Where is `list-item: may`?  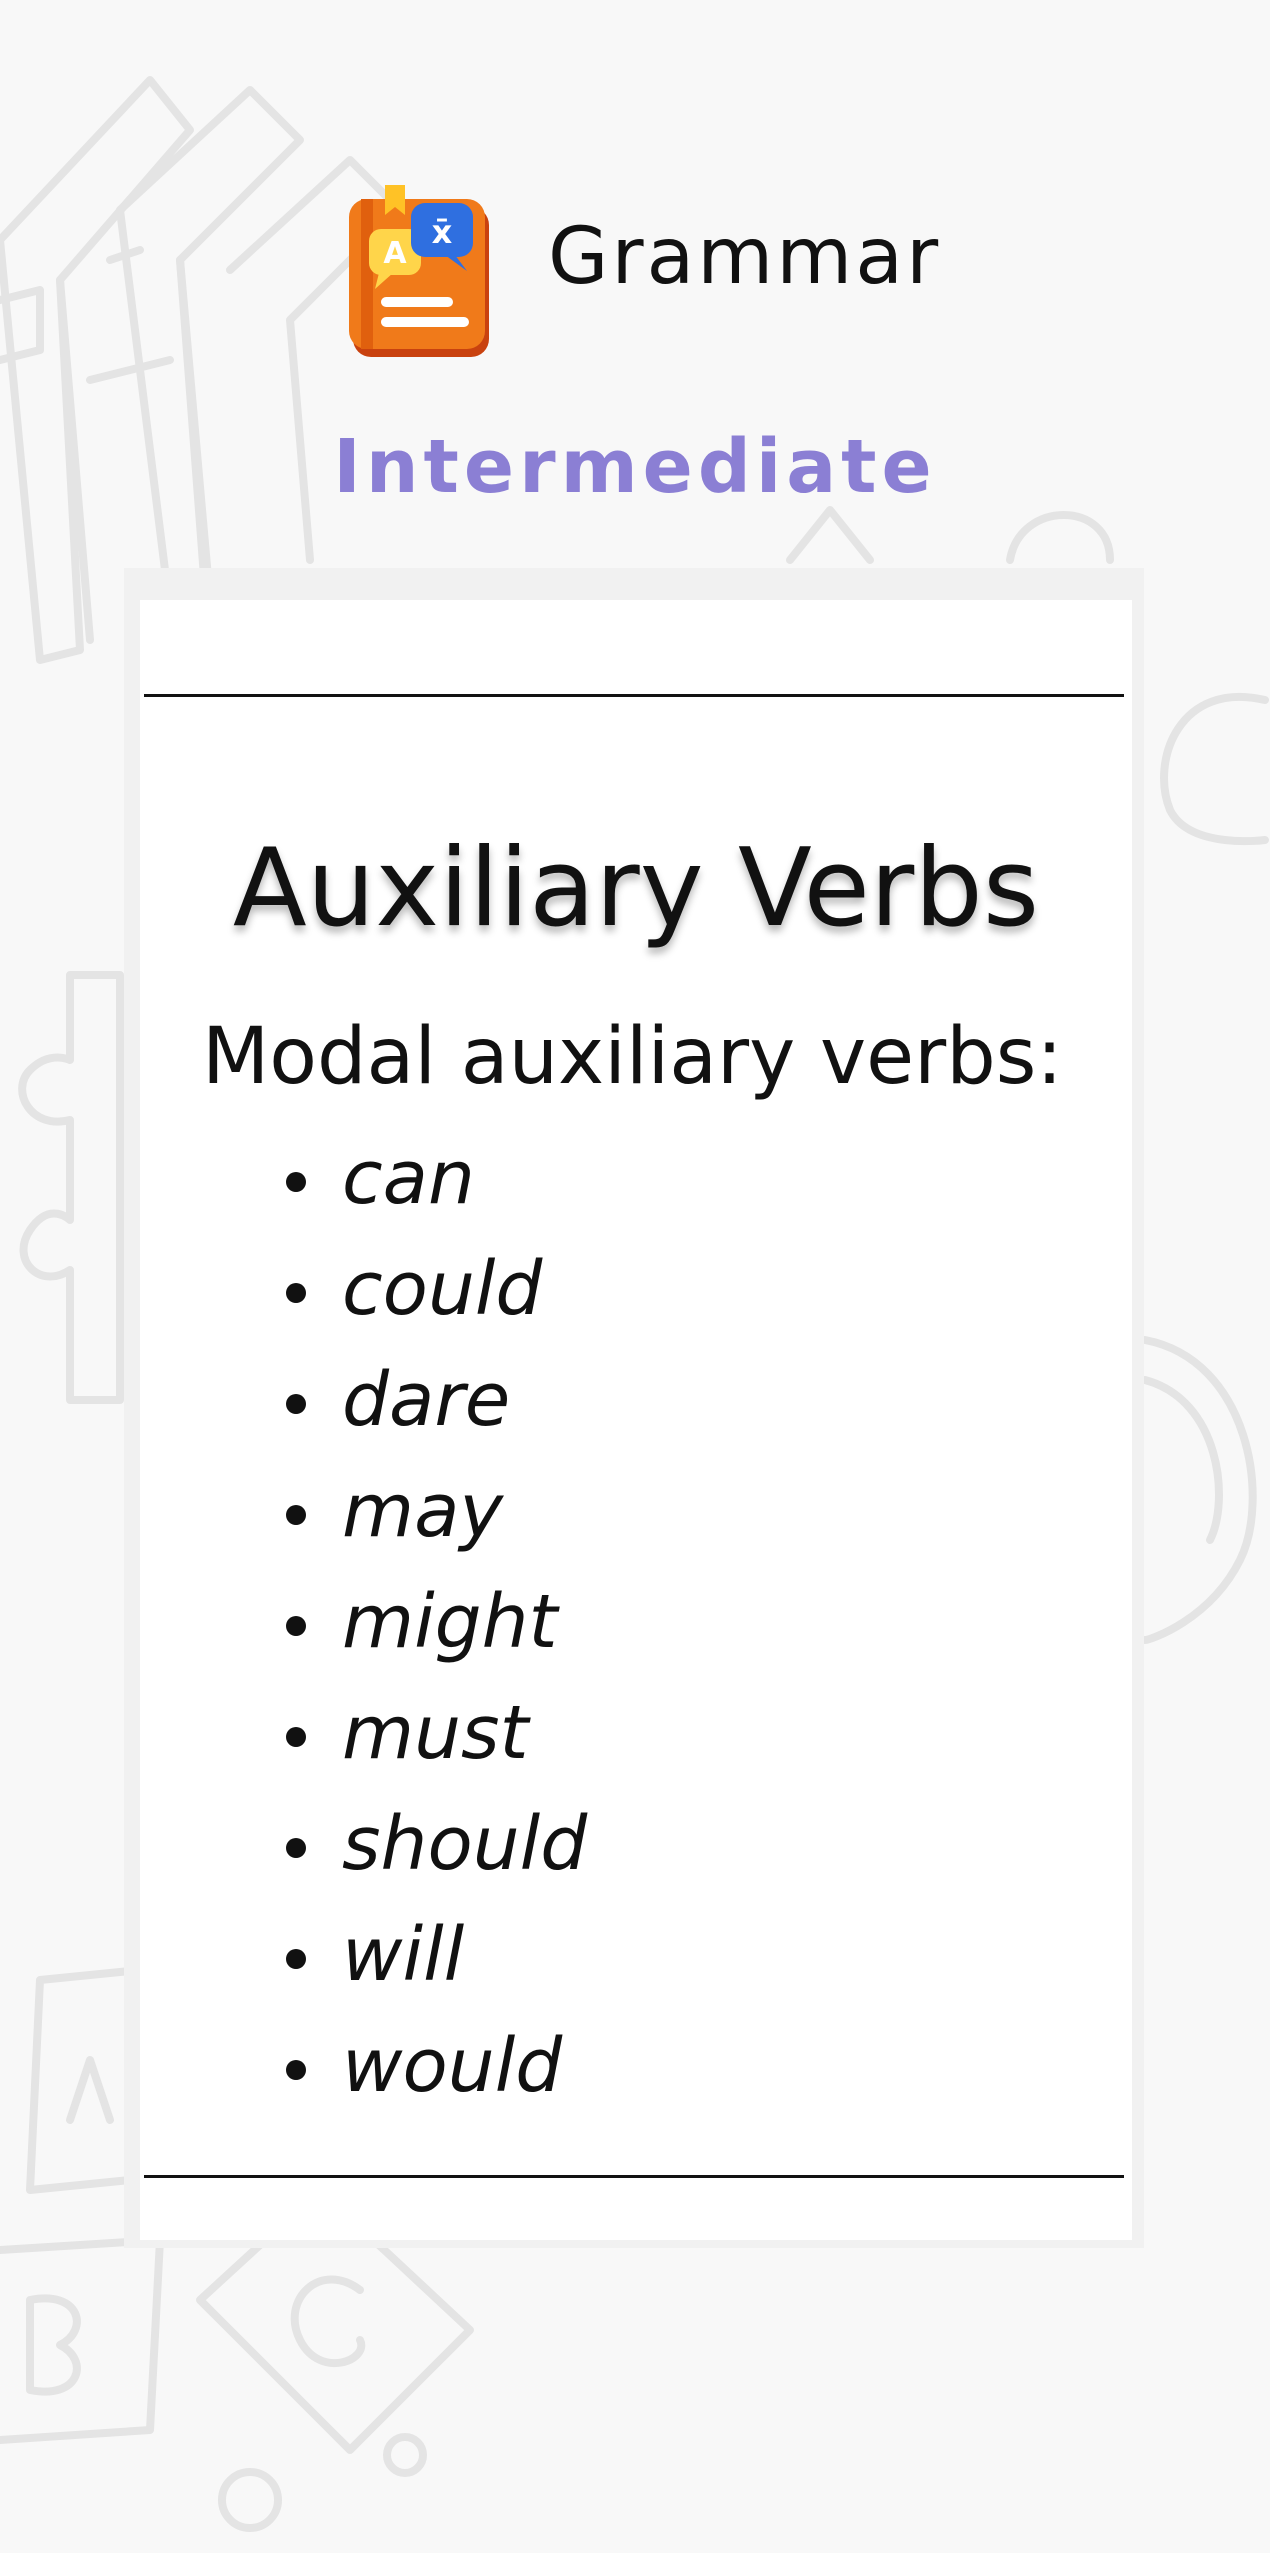
list-item: may is located at coordinates (490, 1518).